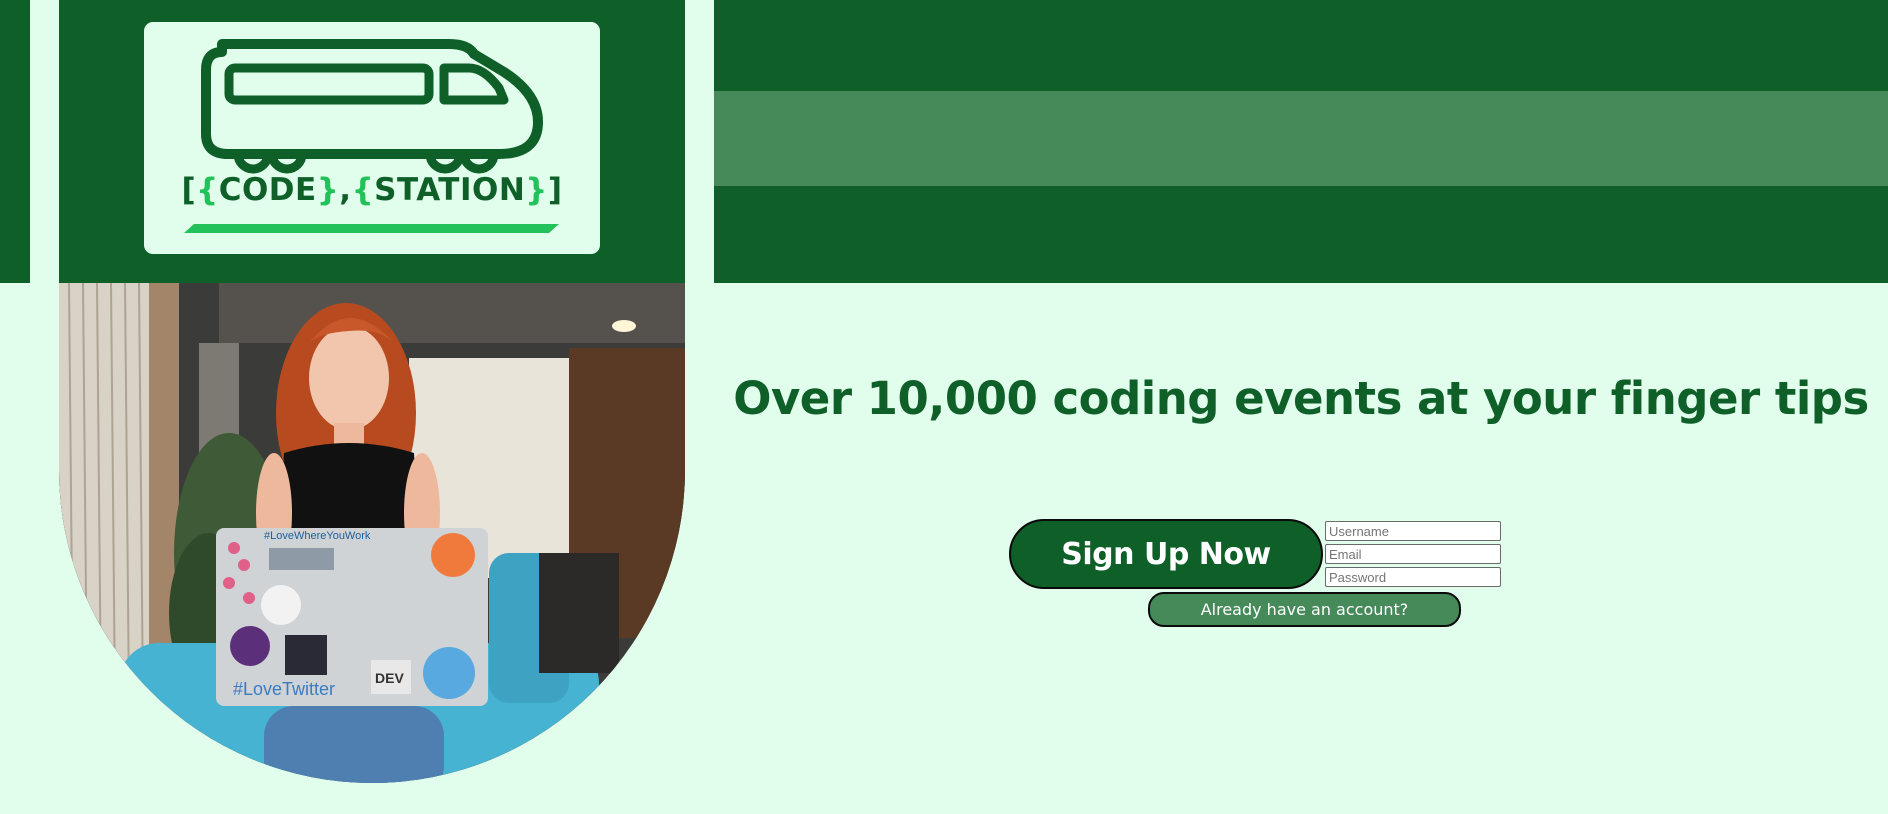 This screenshot has width=1888, height=814. Describe the element at coordinates (1301, 138) in the screenshot. I see `banner-stripe` at that location.